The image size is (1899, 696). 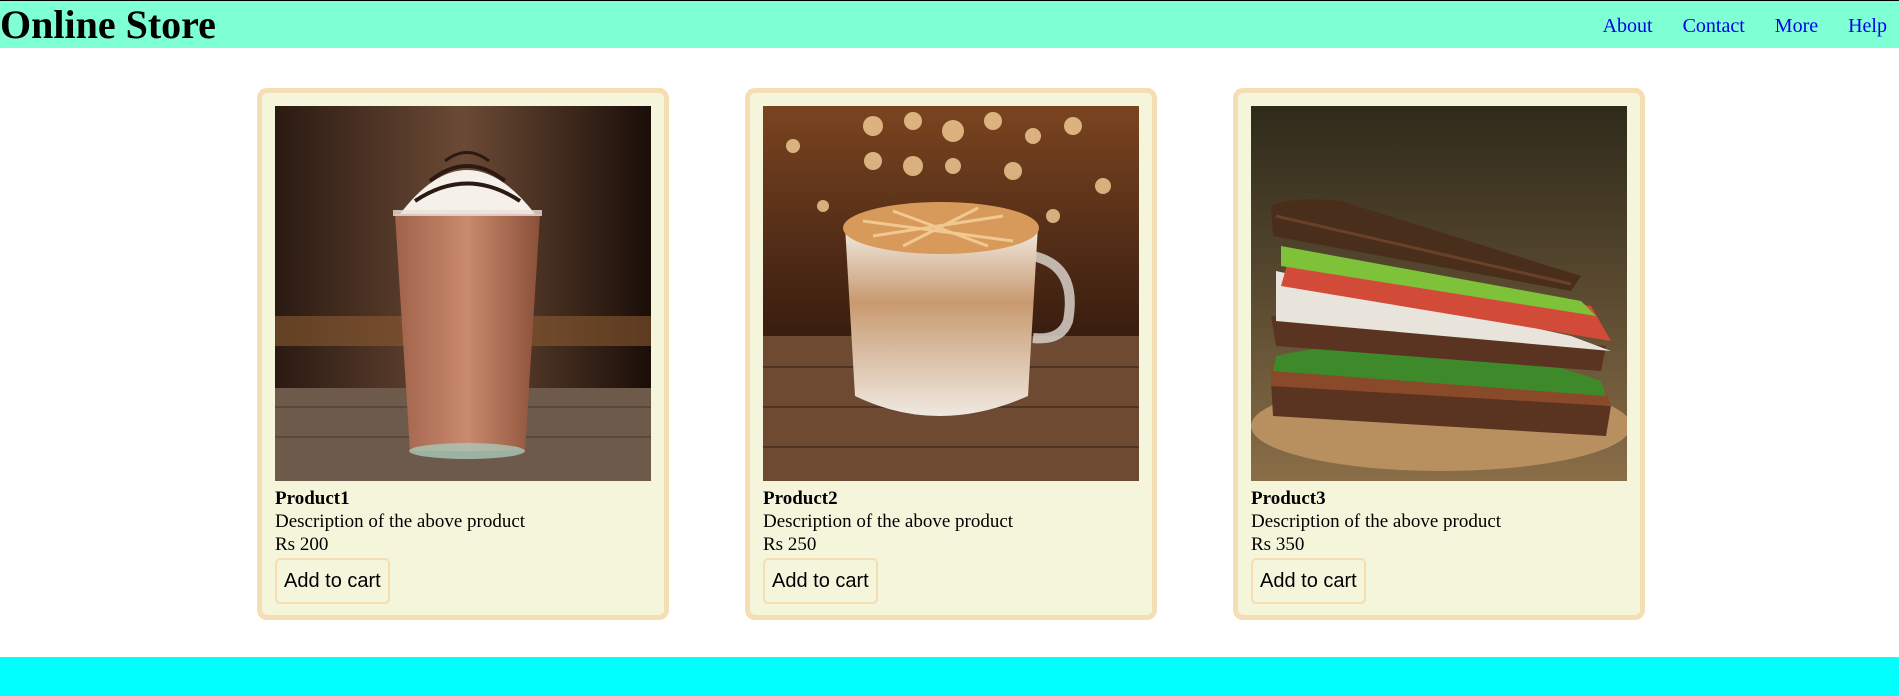 I want to click on product-price: Rs 250, so click(x=790, y=544).